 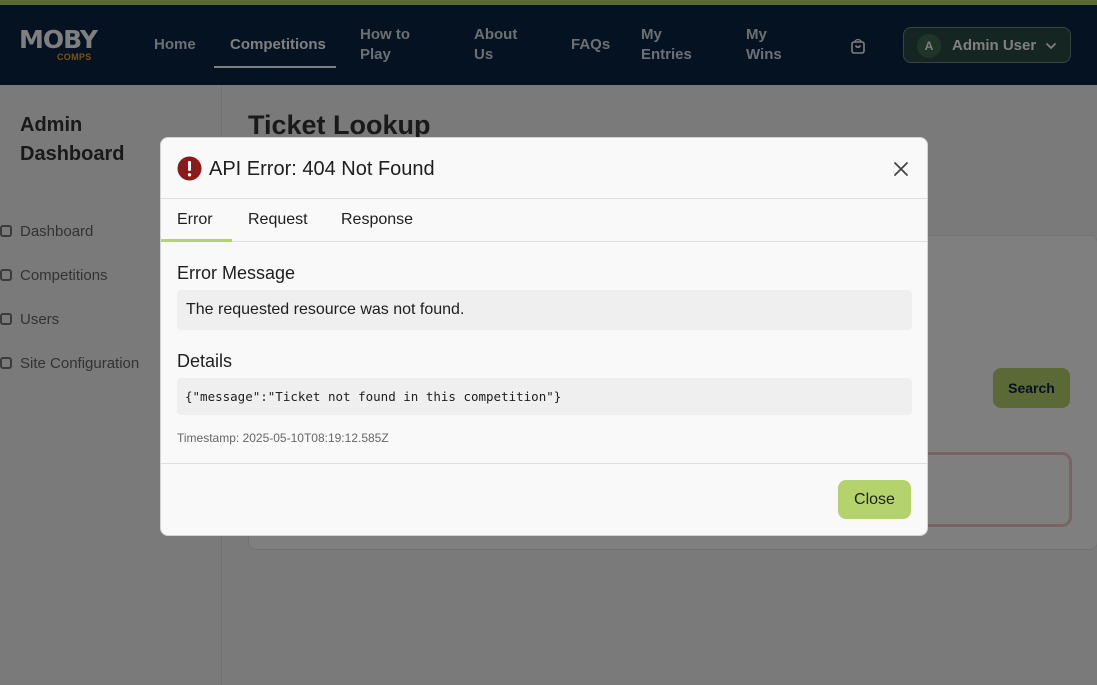 What do you see at coordinates (196, 240) in the screenshot?
I see `active-tab-indicator` at bounding box center [196, 240].